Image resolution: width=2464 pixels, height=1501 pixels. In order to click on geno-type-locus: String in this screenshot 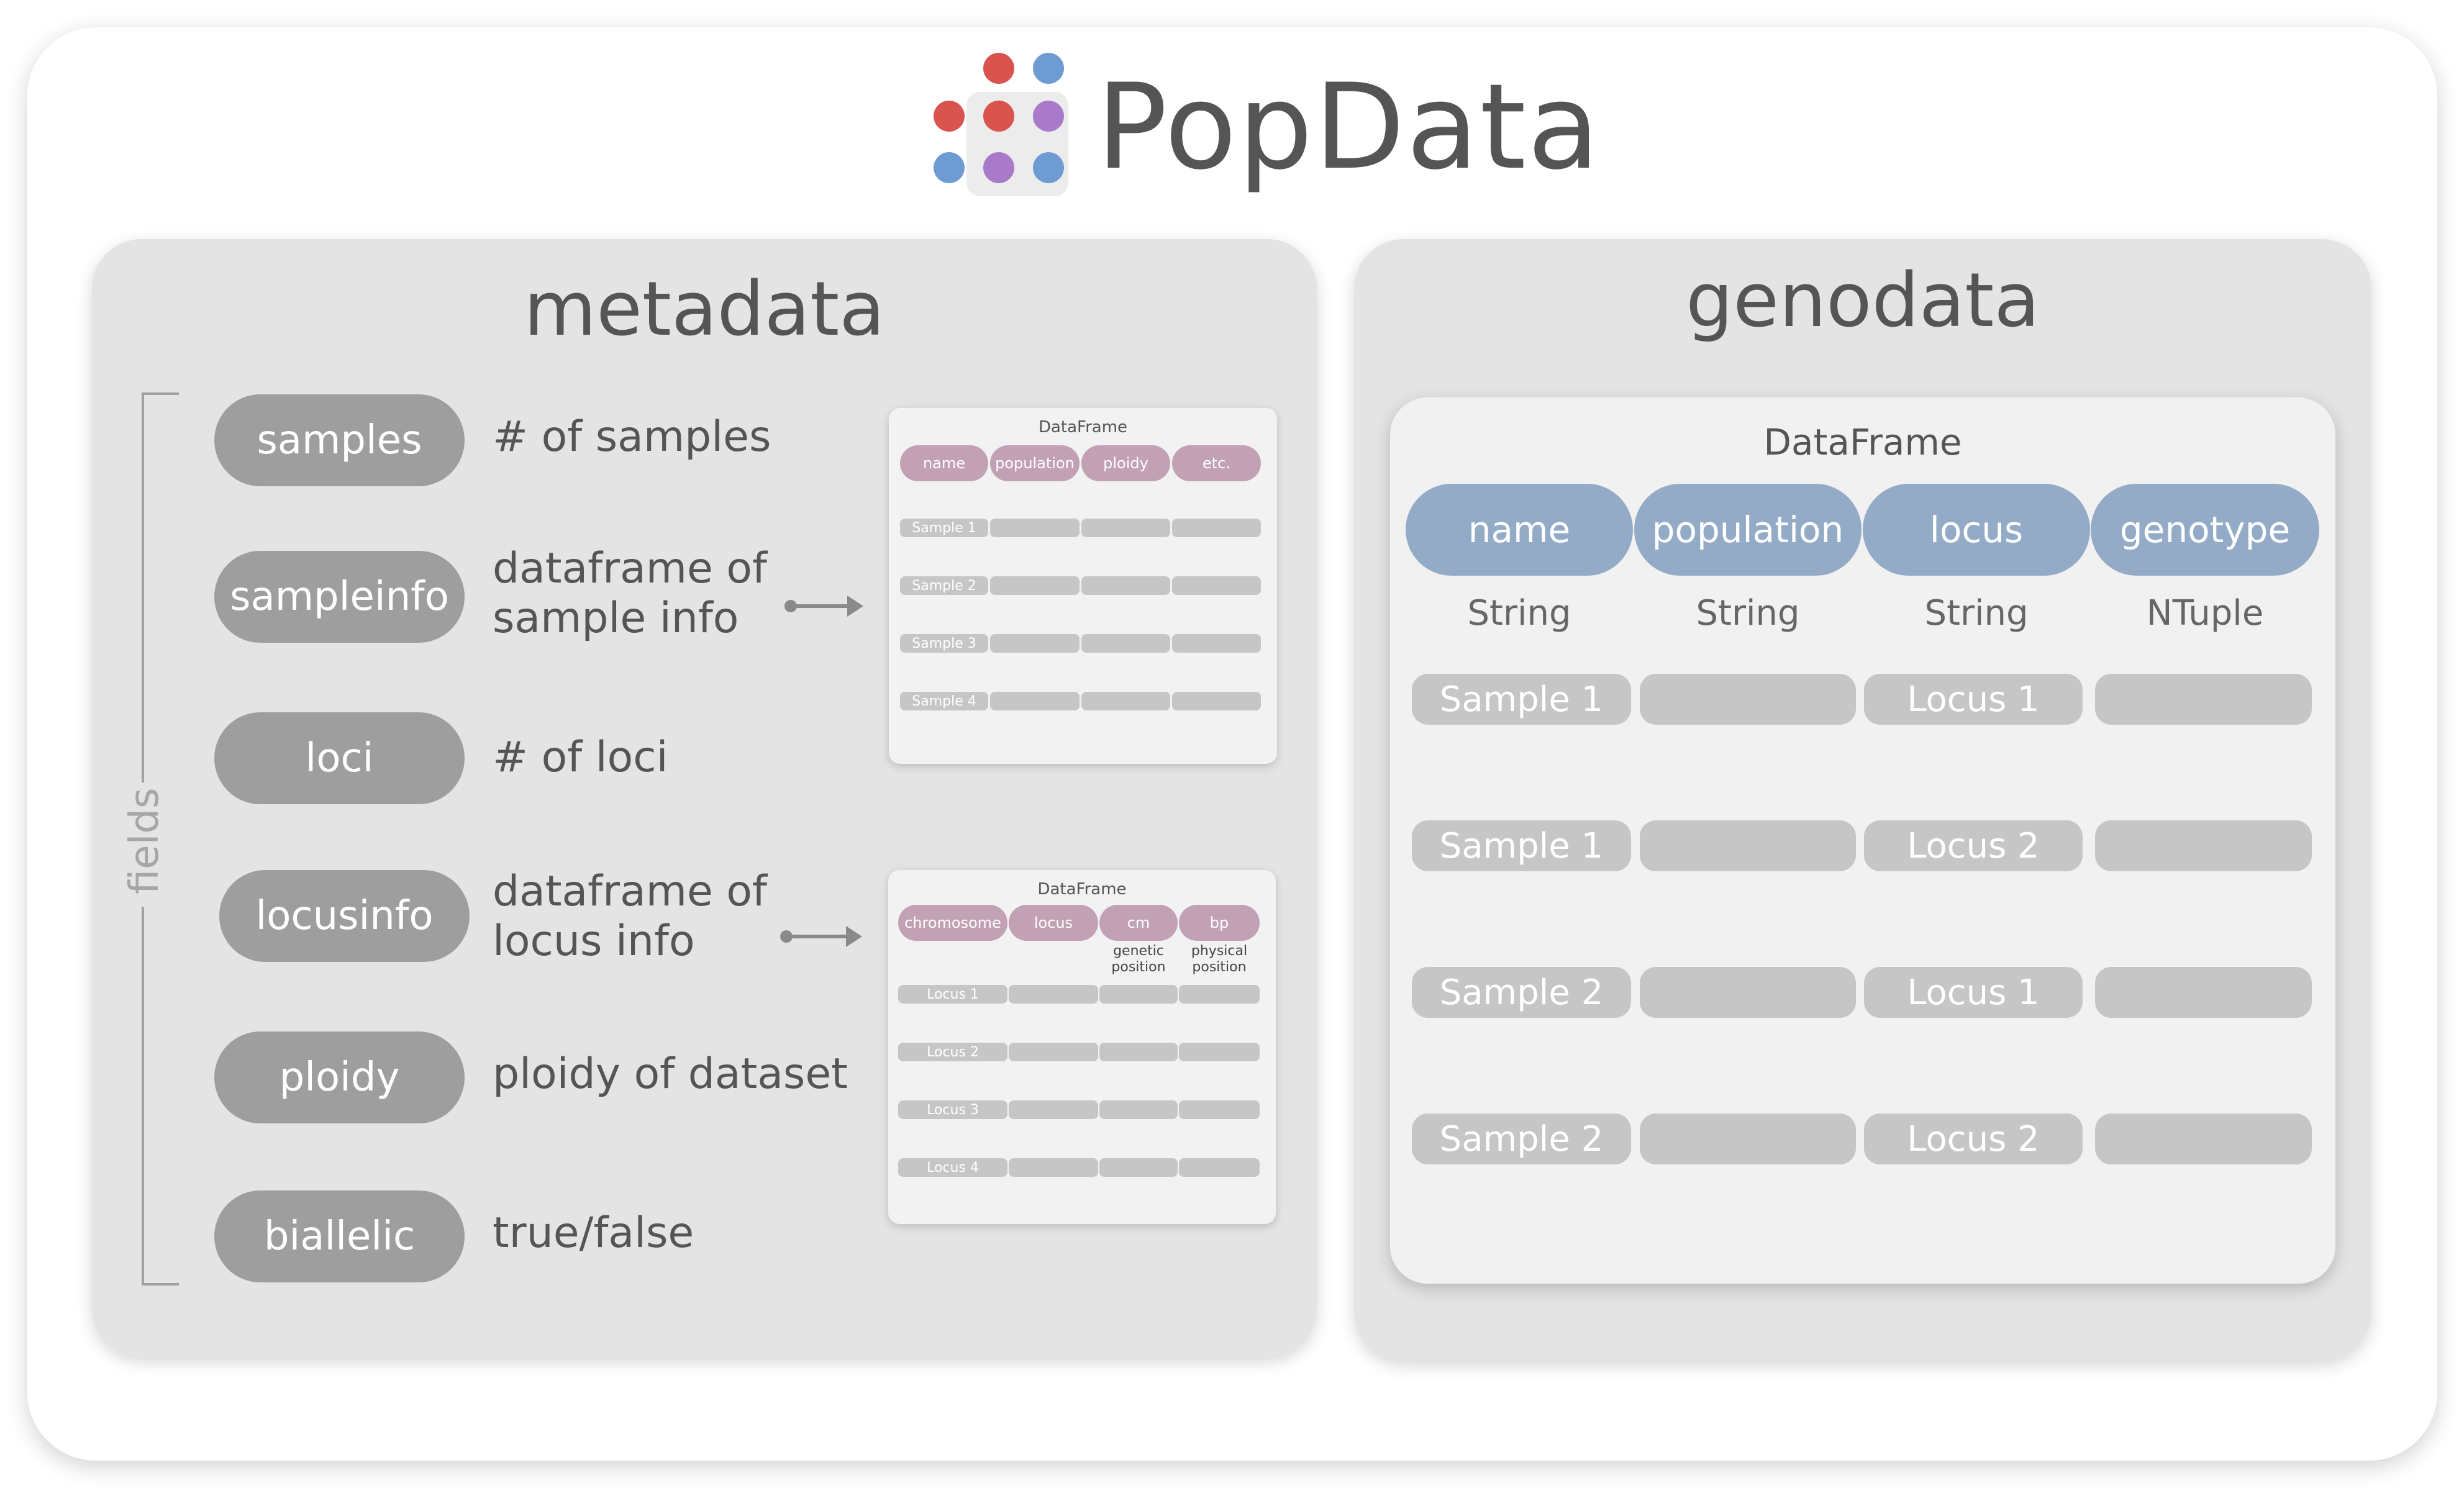, I will do `click(1976, 613)`.